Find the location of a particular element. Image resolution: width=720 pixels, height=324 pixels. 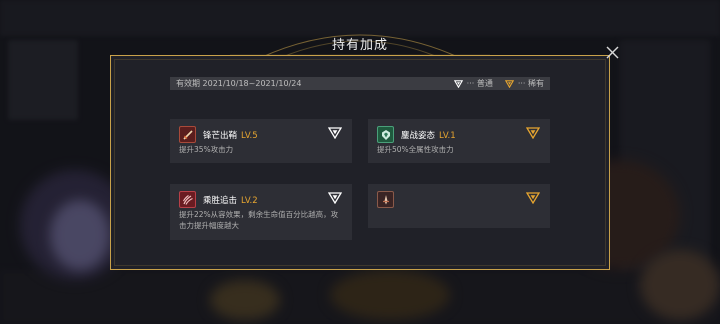

close-icon is located at coordinates (612, 52).